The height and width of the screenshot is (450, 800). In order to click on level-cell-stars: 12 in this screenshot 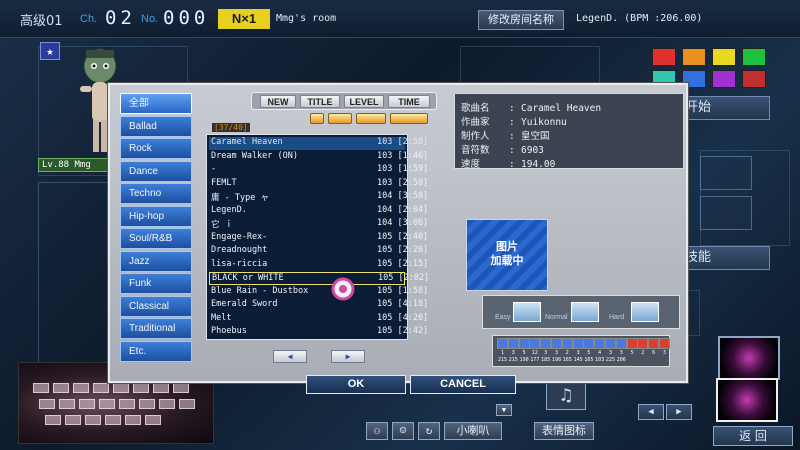, I will do `click(534, 353)`.